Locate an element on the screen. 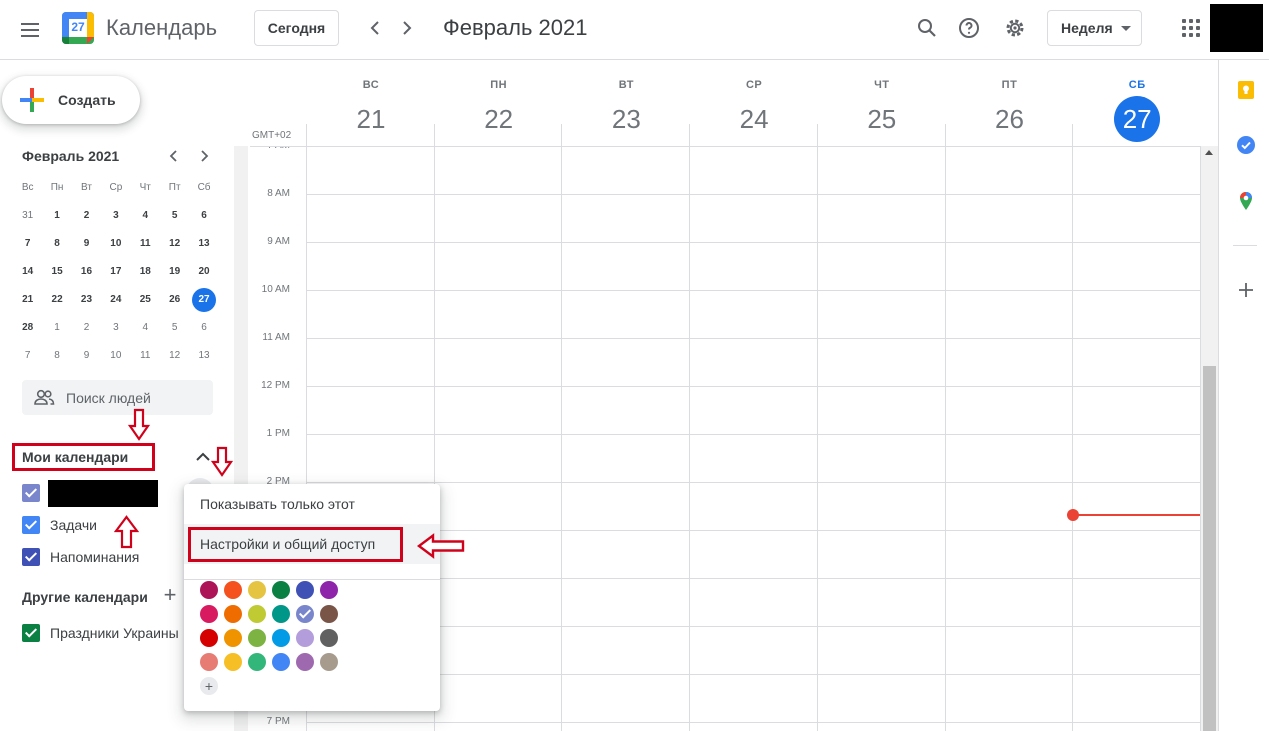 This screenshot has height=731, width=1269. mini-day-cell: 24 is located at coordinates (115, 300).